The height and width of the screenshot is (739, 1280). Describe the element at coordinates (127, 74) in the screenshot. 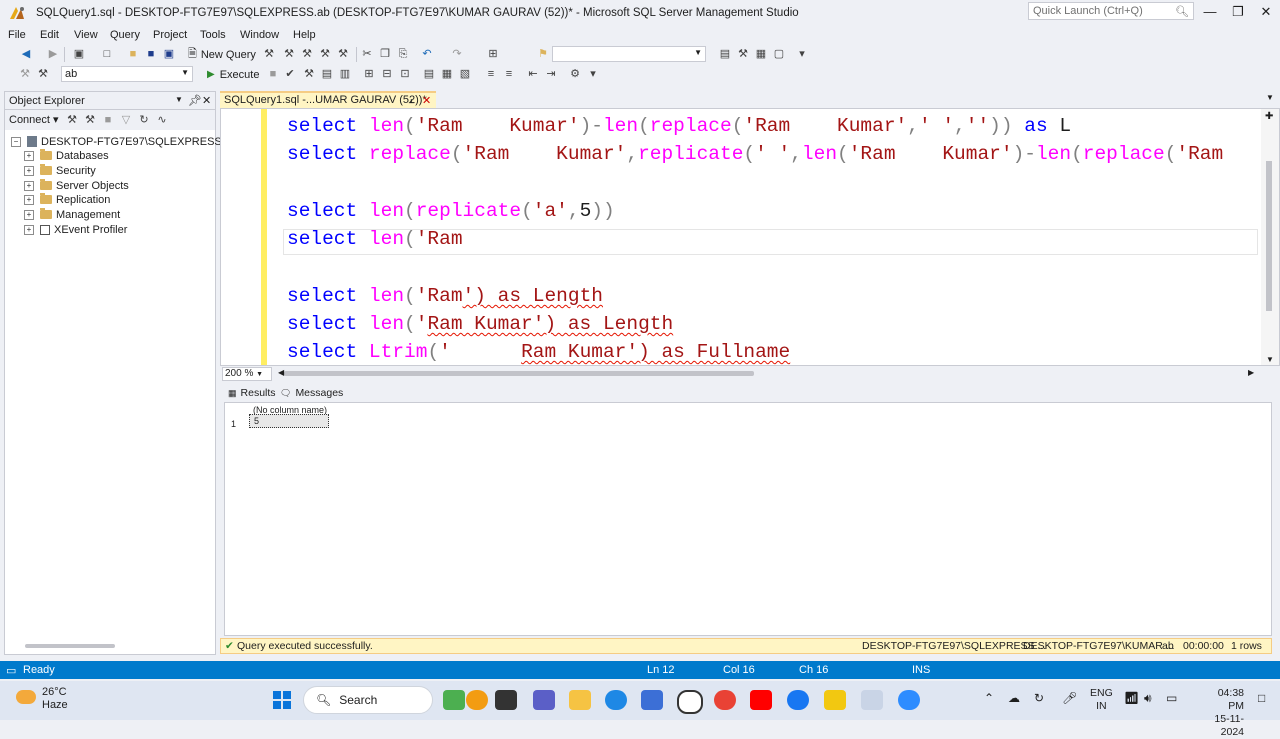

I see `available-databases-select: ab ▼` at that location.